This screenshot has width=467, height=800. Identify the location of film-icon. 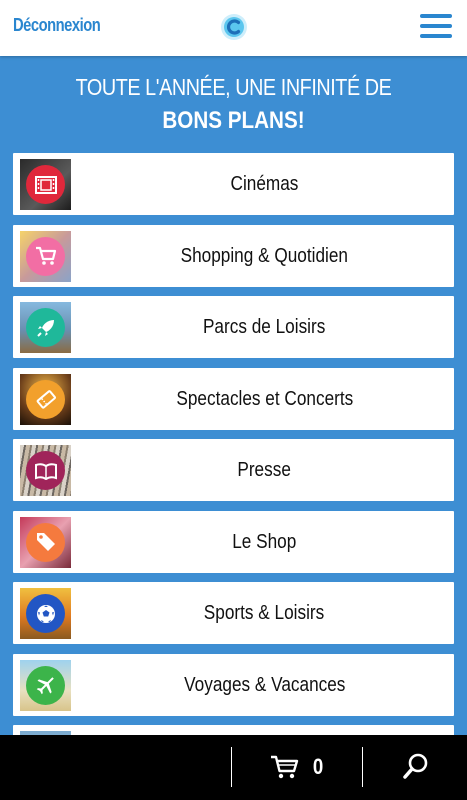
(45, 184).